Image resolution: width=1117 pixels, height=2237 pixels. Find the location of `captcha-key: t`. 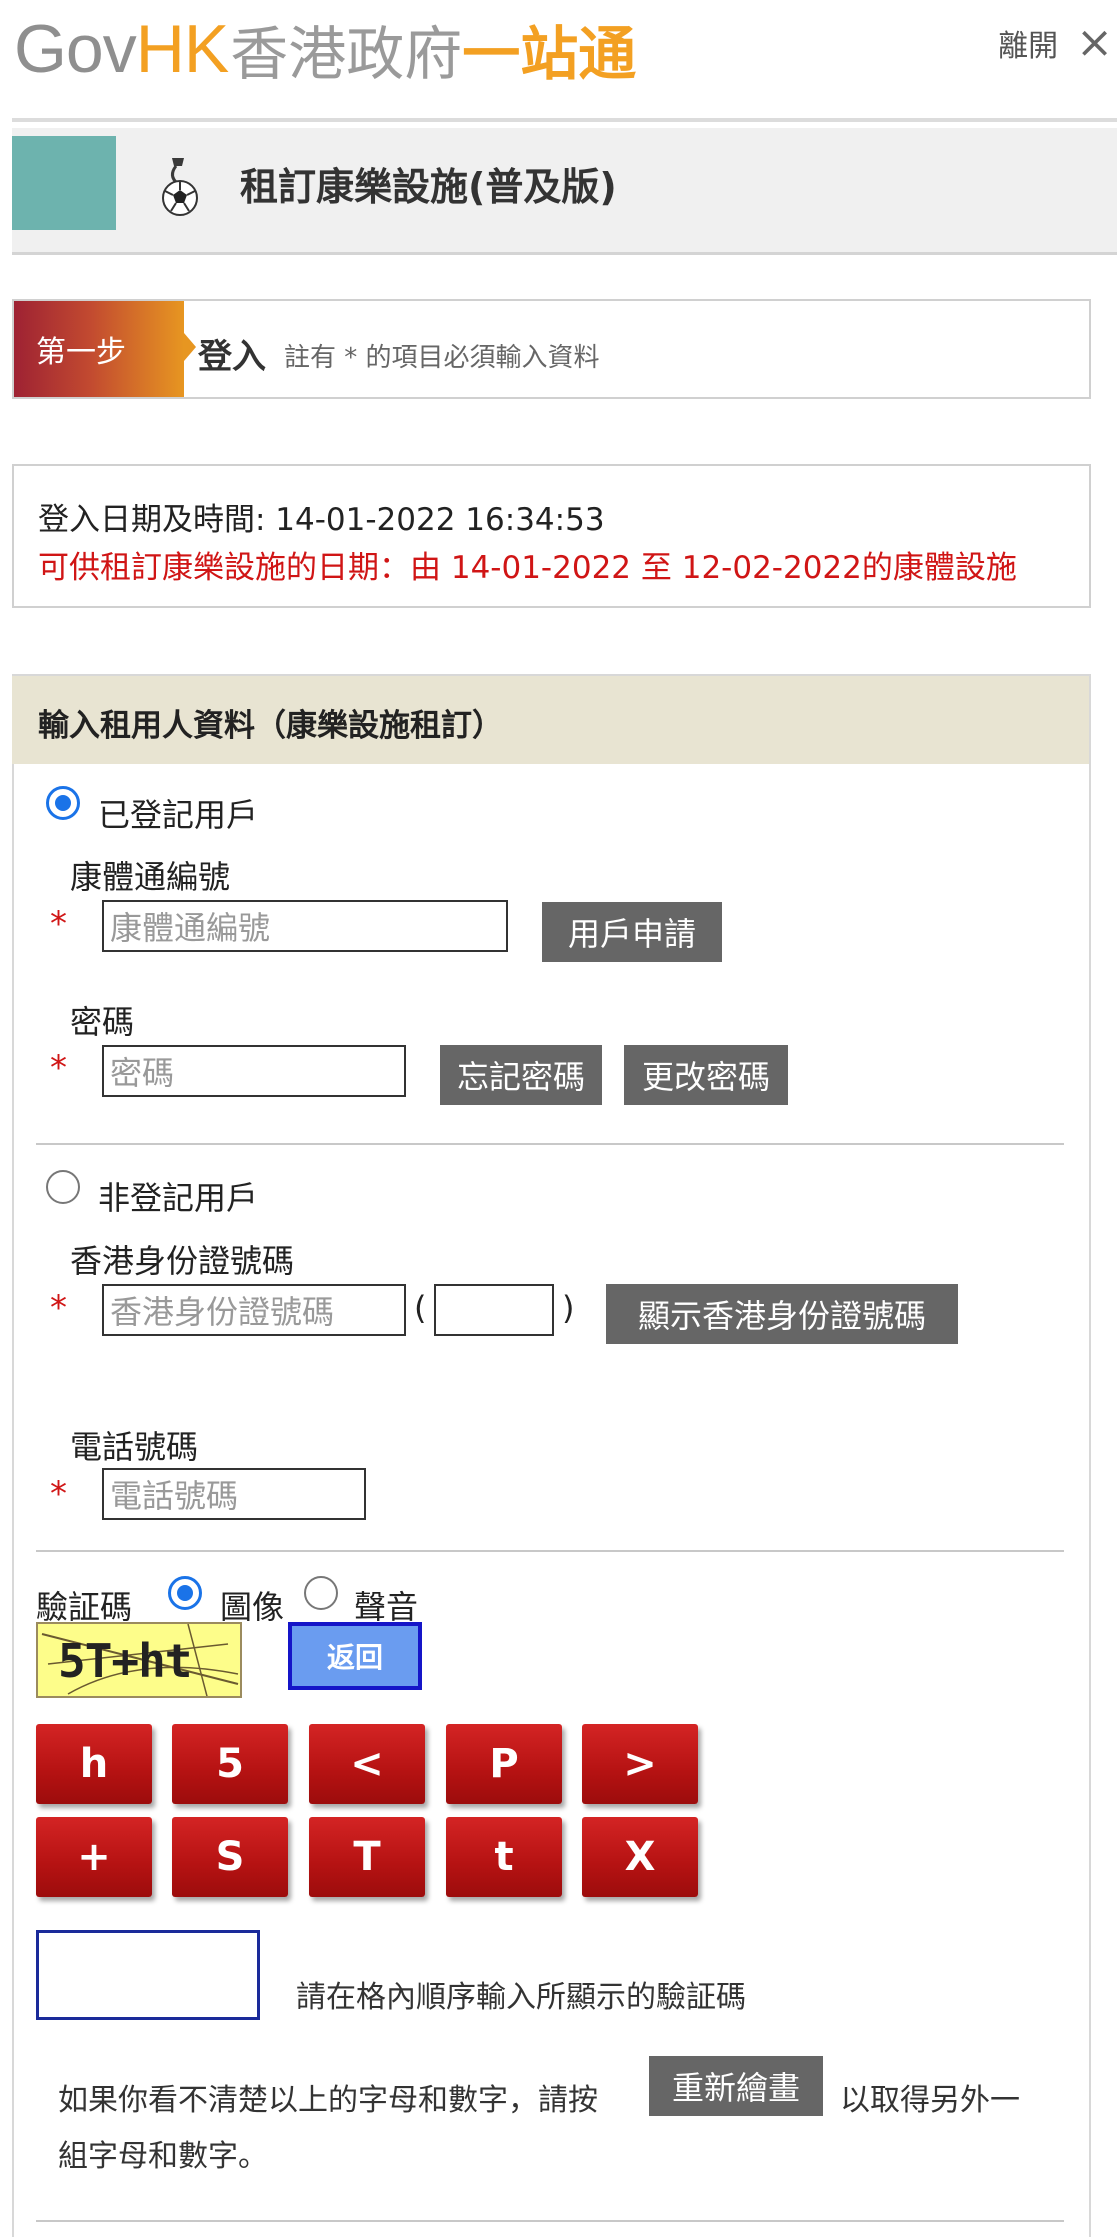

captcha-key: t is located at coordinates (504, 1857).